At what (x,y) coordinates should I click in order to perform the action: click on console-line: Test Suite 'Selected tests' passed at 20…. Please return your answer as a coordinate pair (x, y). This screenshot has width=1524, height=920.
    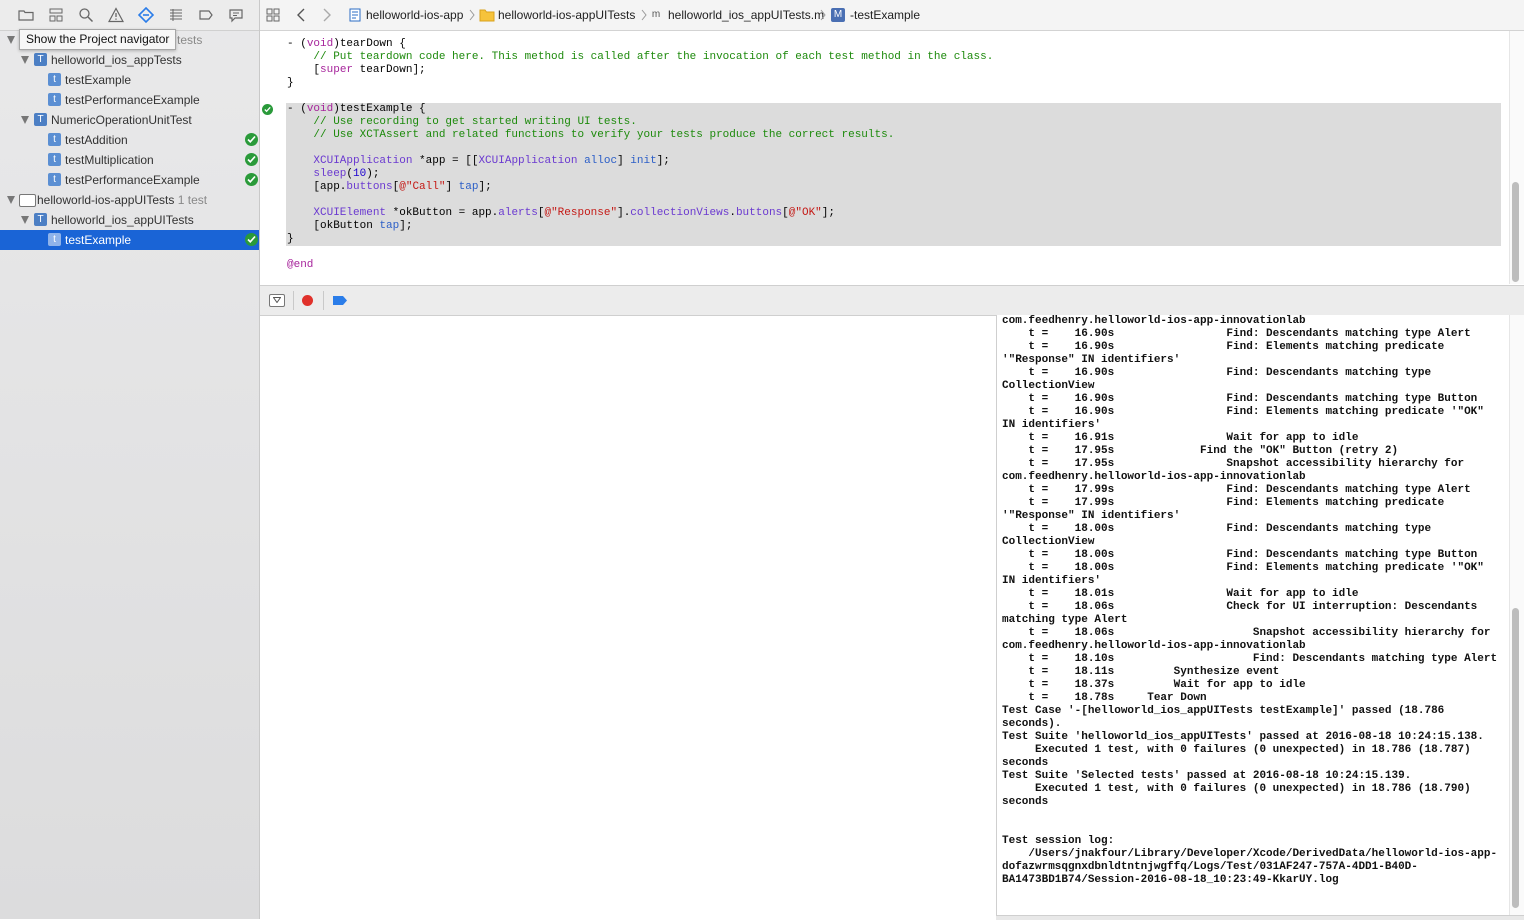
    Looking at the image, I should click on (1207, 776).